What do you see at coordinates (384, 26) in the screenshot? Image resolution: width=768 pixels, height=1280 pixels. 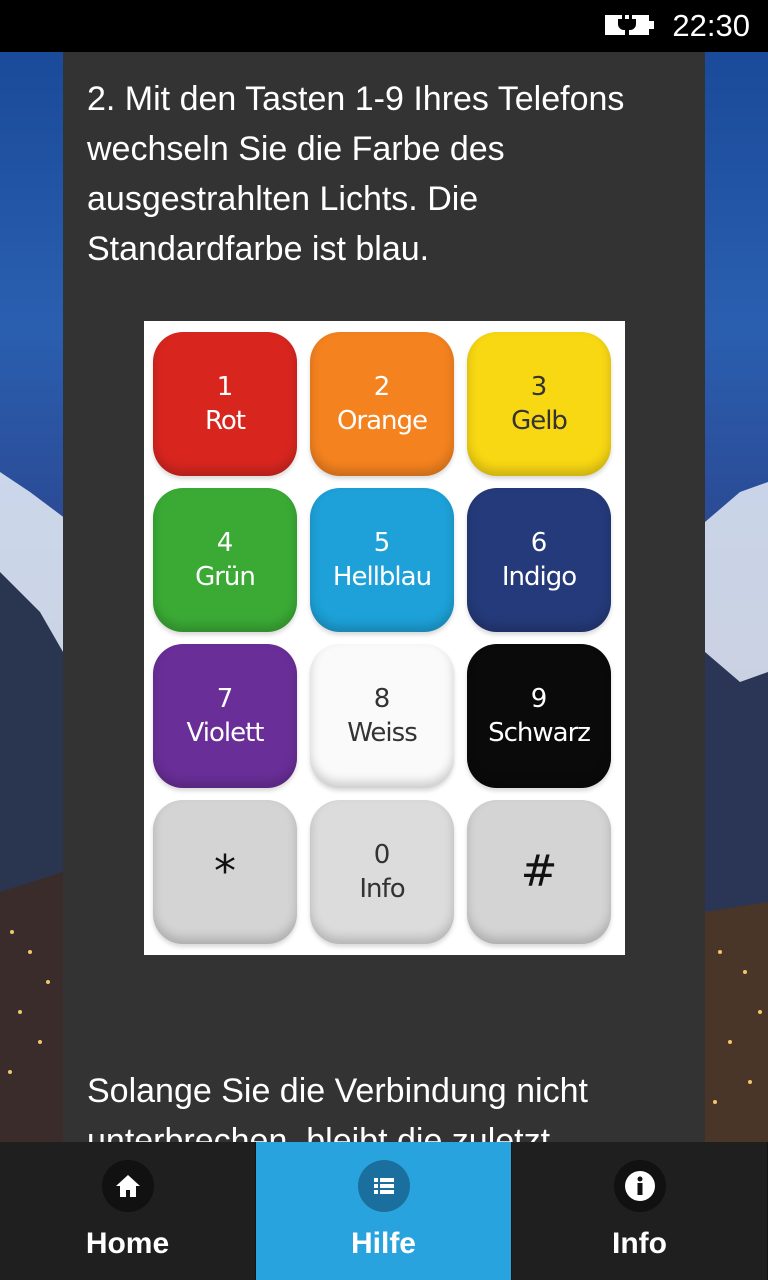 I see `status-bar: 22:30` at bounding box center [384, 26].